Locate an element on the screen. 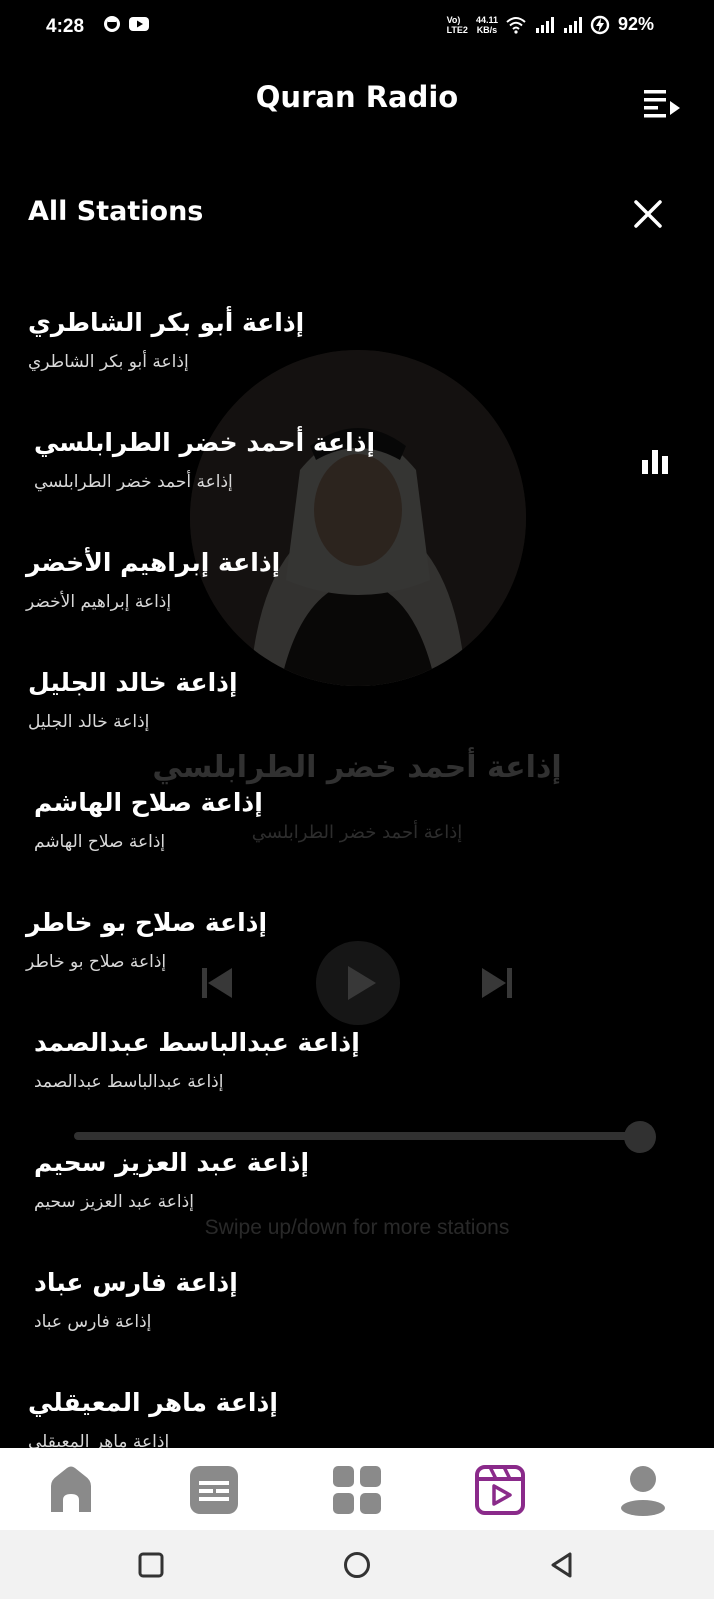 The width and height of the screenshot is (714, 1599). app-notification-icon is located at coordinates (112, 24).